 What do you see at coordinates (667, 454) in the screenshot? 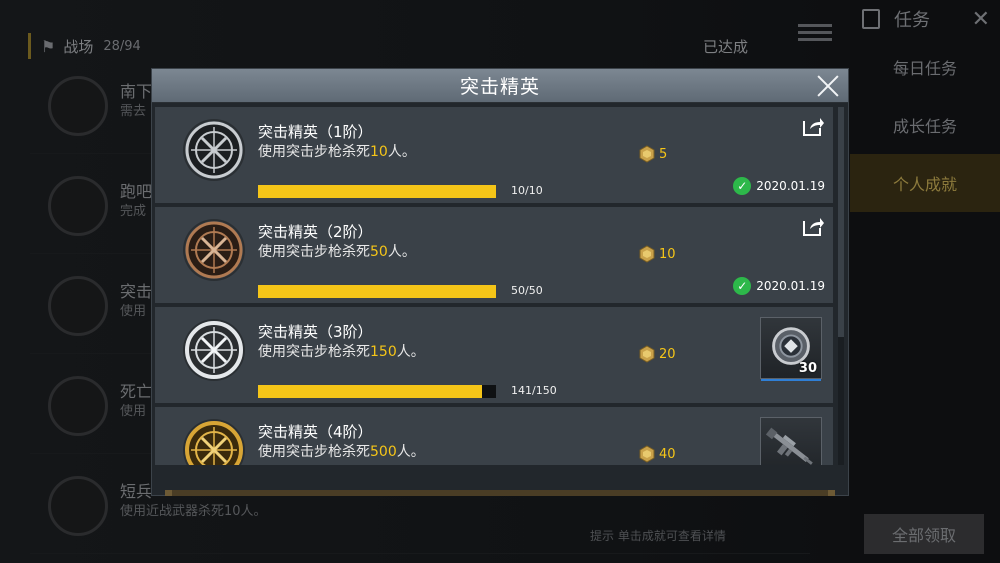
I see `reward-amount: 40` at bounding box center [667, 454].